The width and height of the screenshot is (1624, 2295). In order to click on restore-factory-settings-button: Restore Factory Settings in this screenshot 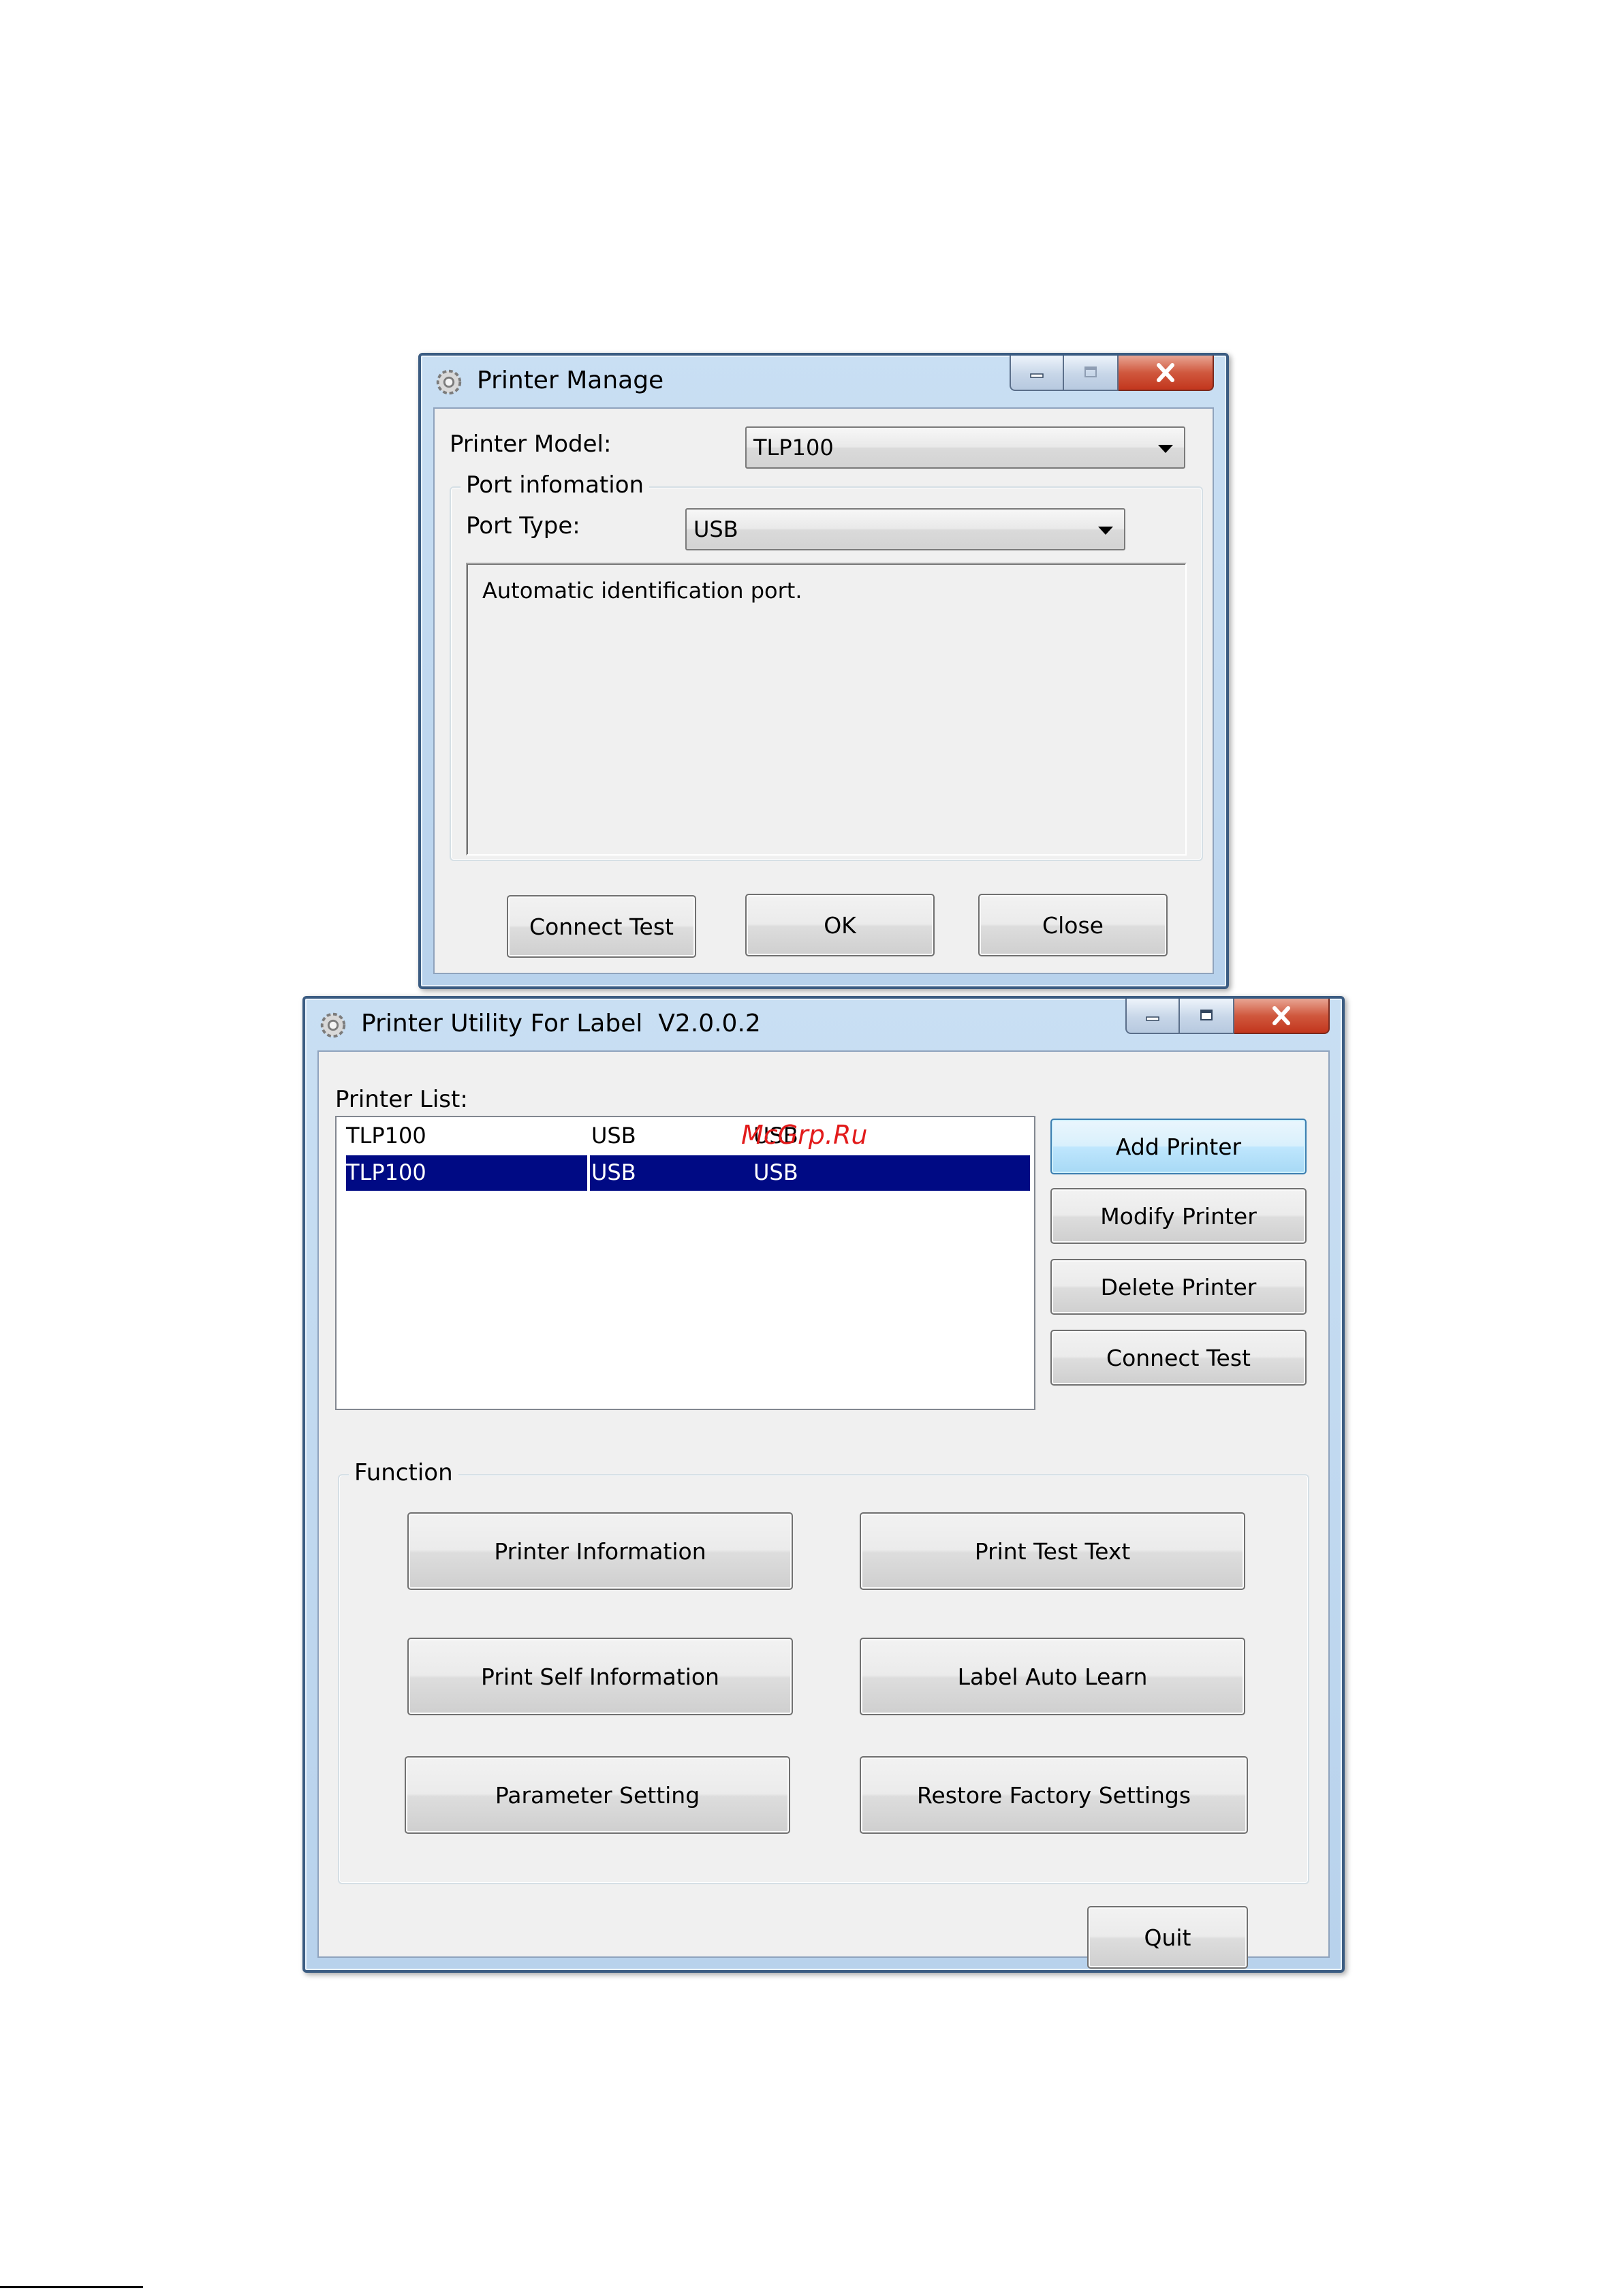, I will do `click(1054, 1795)`.